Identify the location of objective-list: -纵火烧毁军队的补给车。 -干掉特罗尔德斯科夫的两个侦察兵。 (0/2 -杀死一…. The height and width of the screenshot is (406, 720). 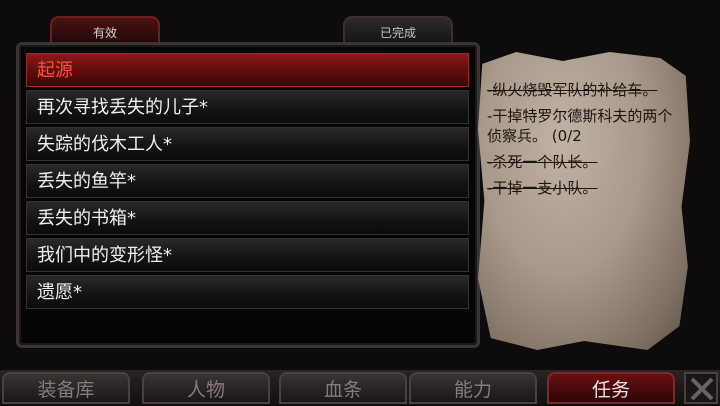
(587, 142).